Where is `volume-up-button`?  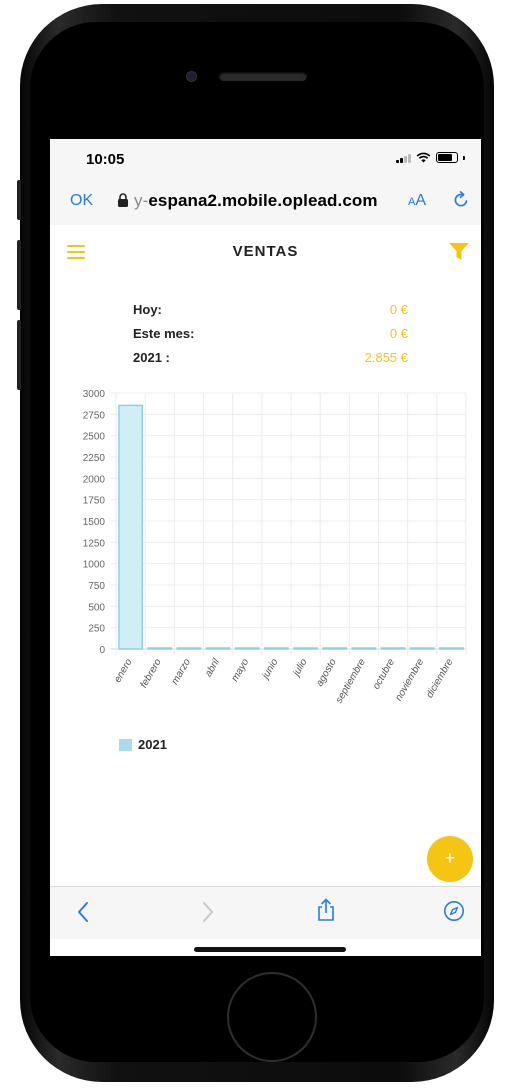 volume-up-button is located at coordinates (19, 275).